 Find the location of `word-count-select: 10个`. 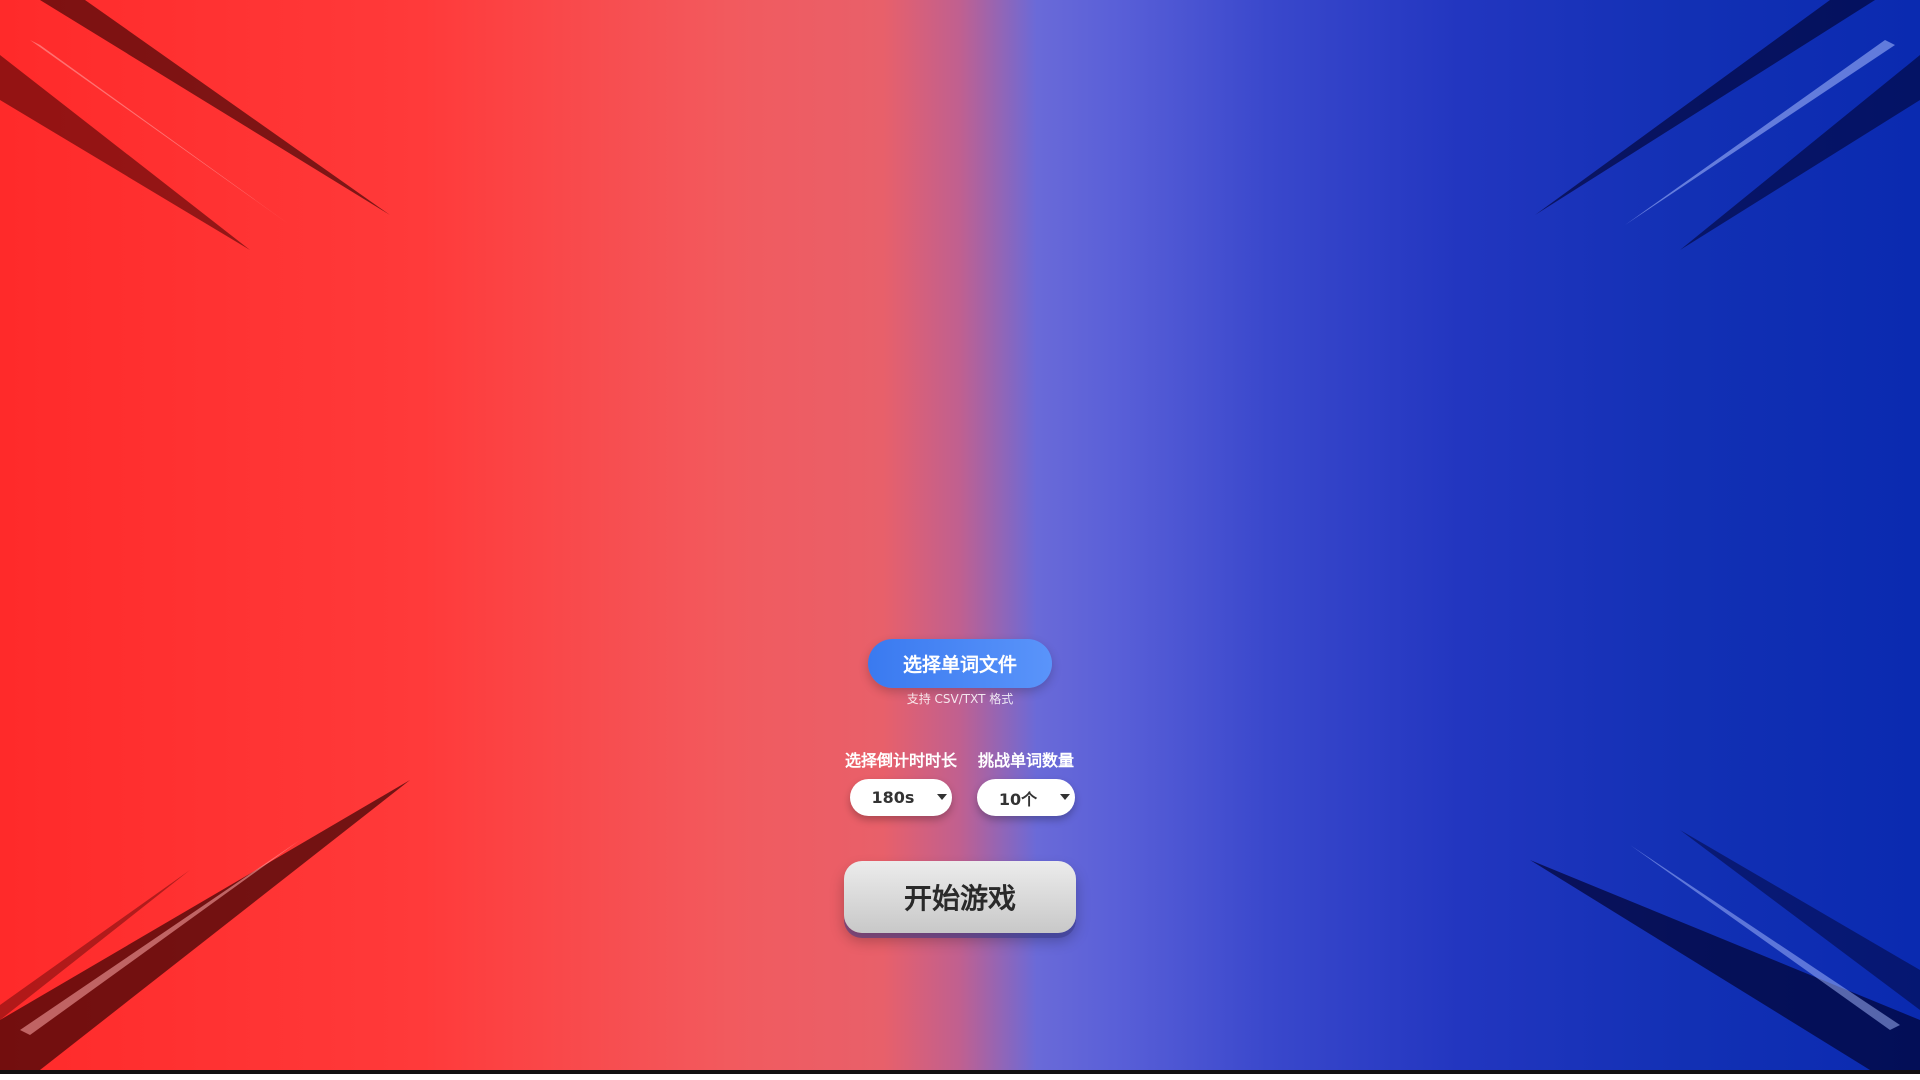

word-count-select: 10个 is located at coordinates (1026, 797).